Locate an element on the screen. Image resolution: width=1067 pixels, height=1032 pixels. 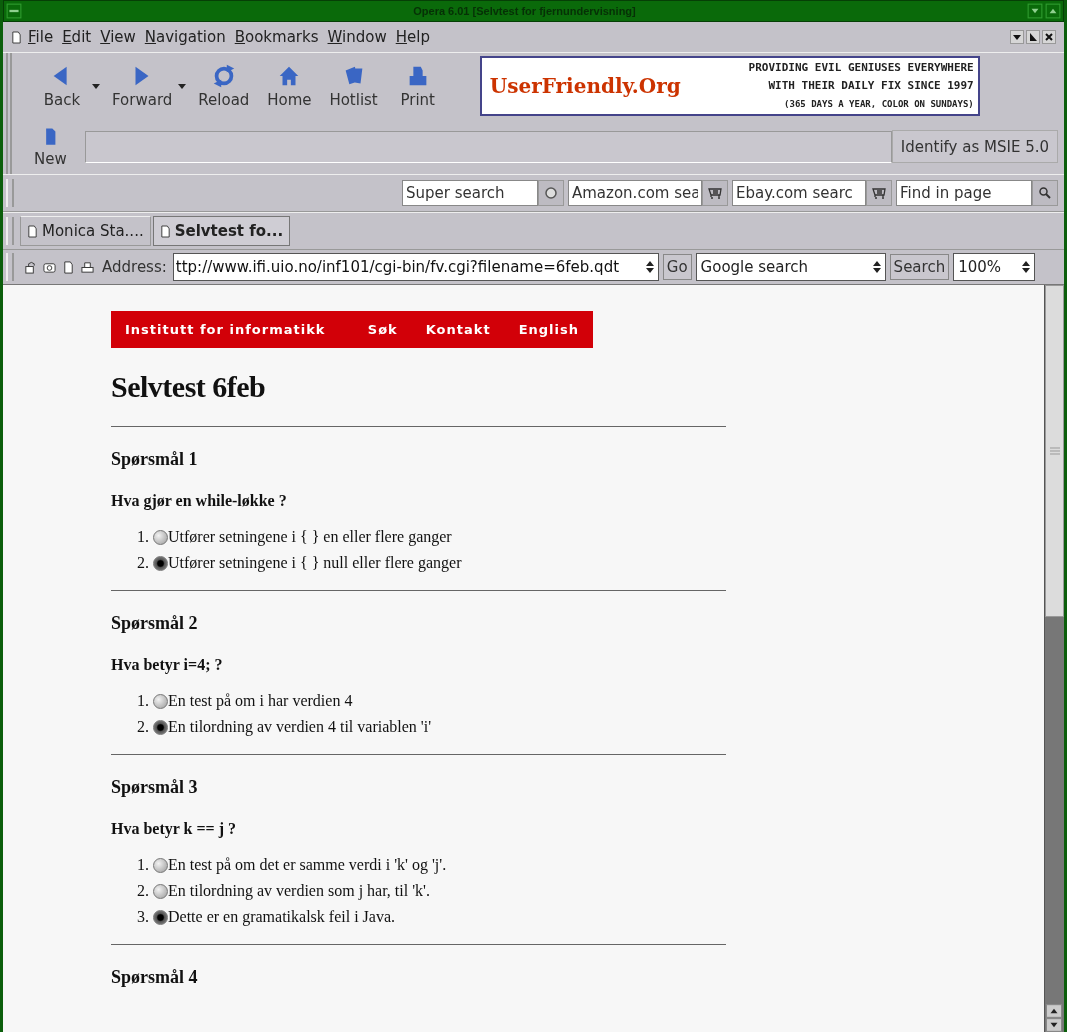
address-field: ttp://www.ifi.uio.no/inf101/cgi-bin/fv.cgi?filename=6feb.qdt is located at coordinates (415, 267).